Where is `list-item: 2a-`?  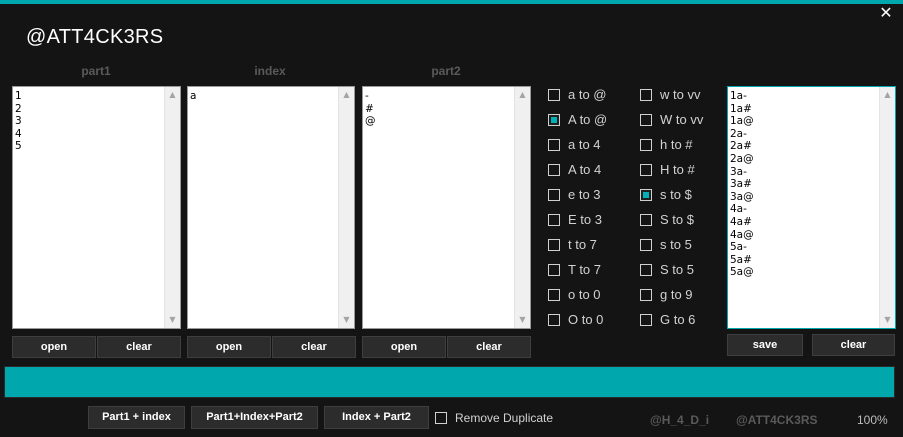
list-item: 2a- is located at coordinates (803, 134).